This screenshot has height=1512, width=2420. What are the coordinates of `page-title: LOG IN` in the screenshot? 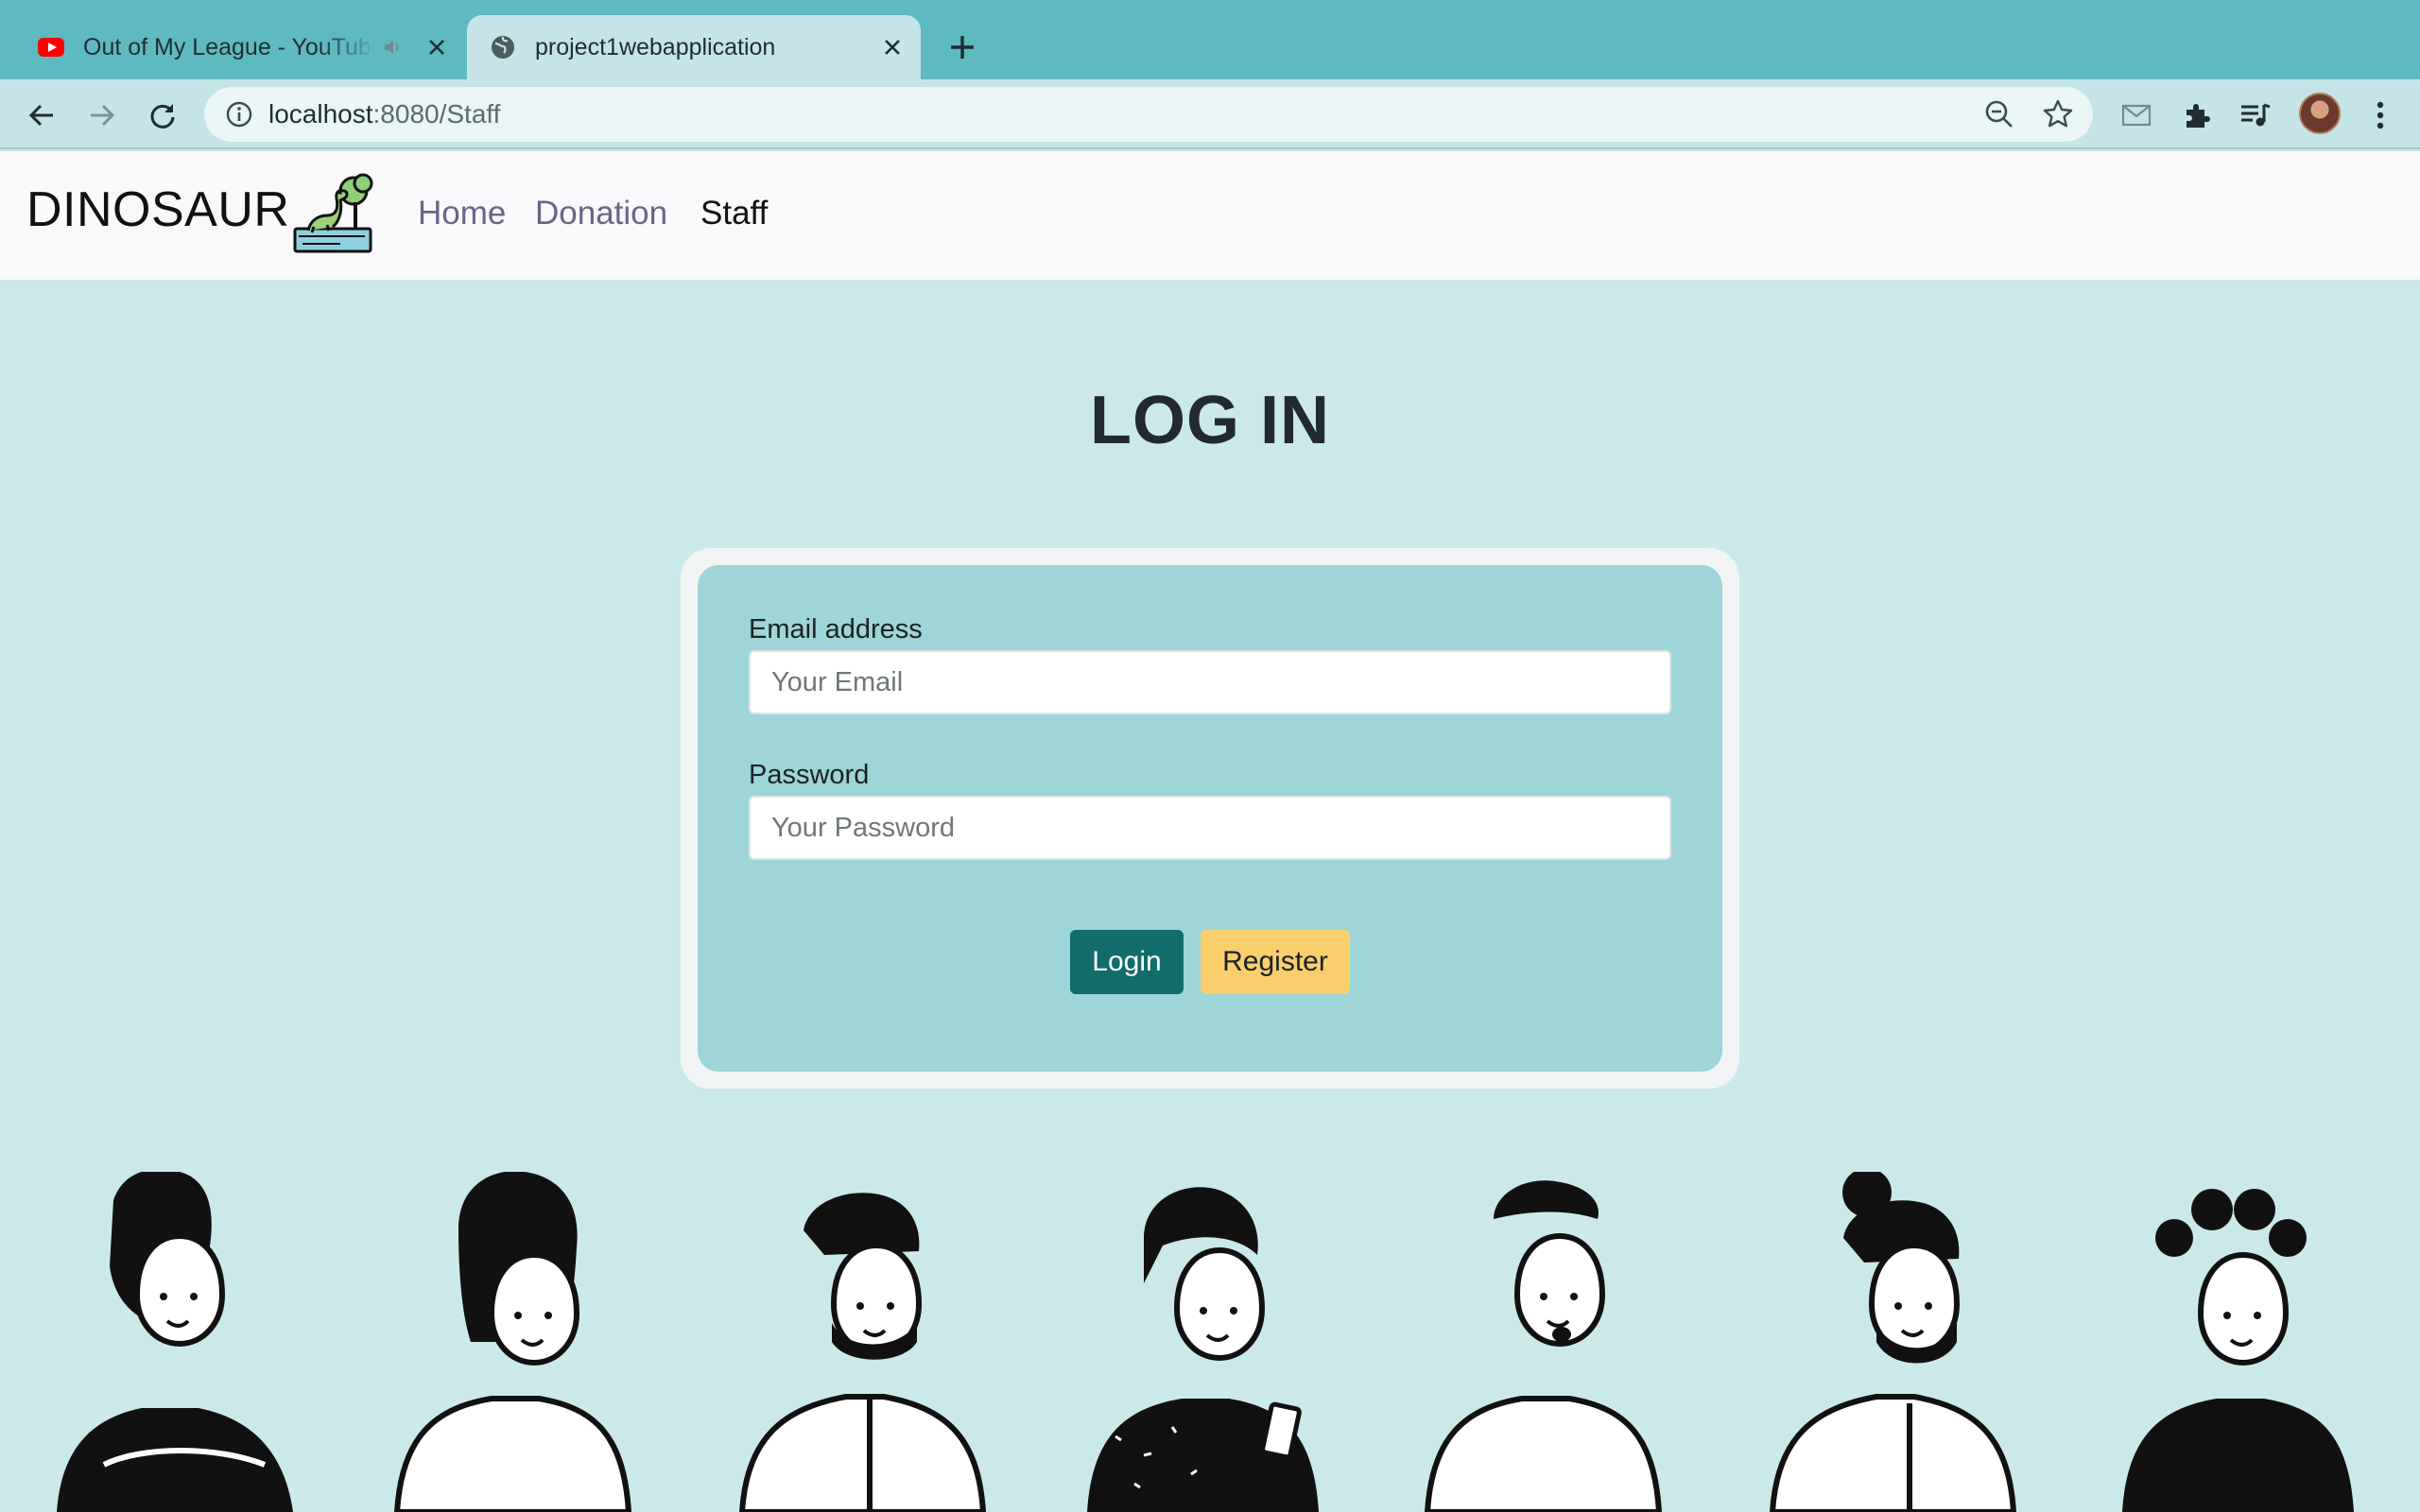 It's located at (1210, 420).